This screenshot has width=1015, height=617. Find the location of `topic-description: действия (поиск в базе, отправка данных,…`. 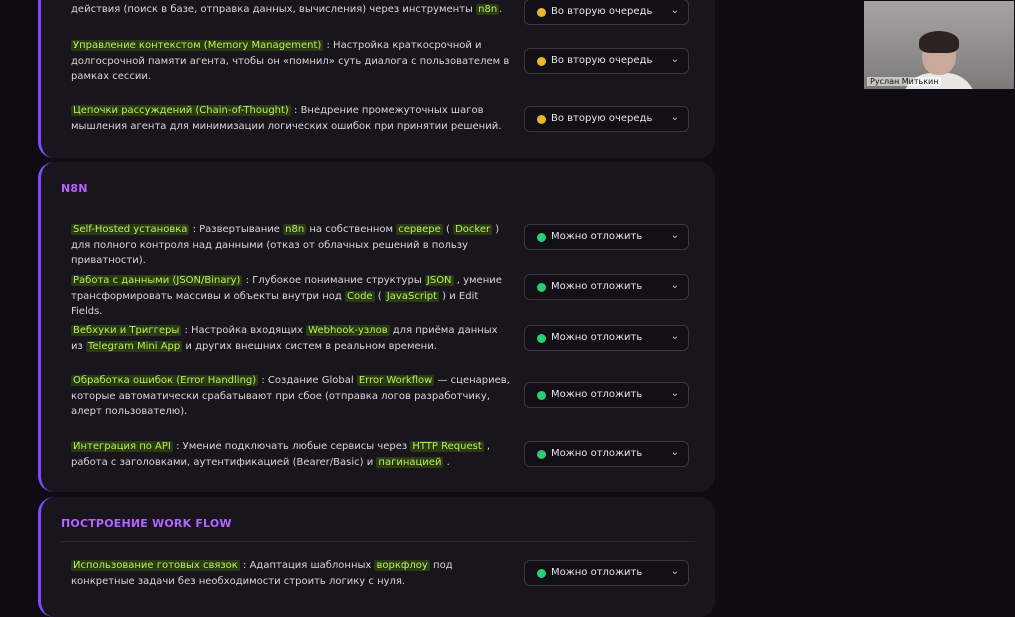

topic-description: действия (поиск в базе, отправка данных,… is located at coordinates (291, 10).